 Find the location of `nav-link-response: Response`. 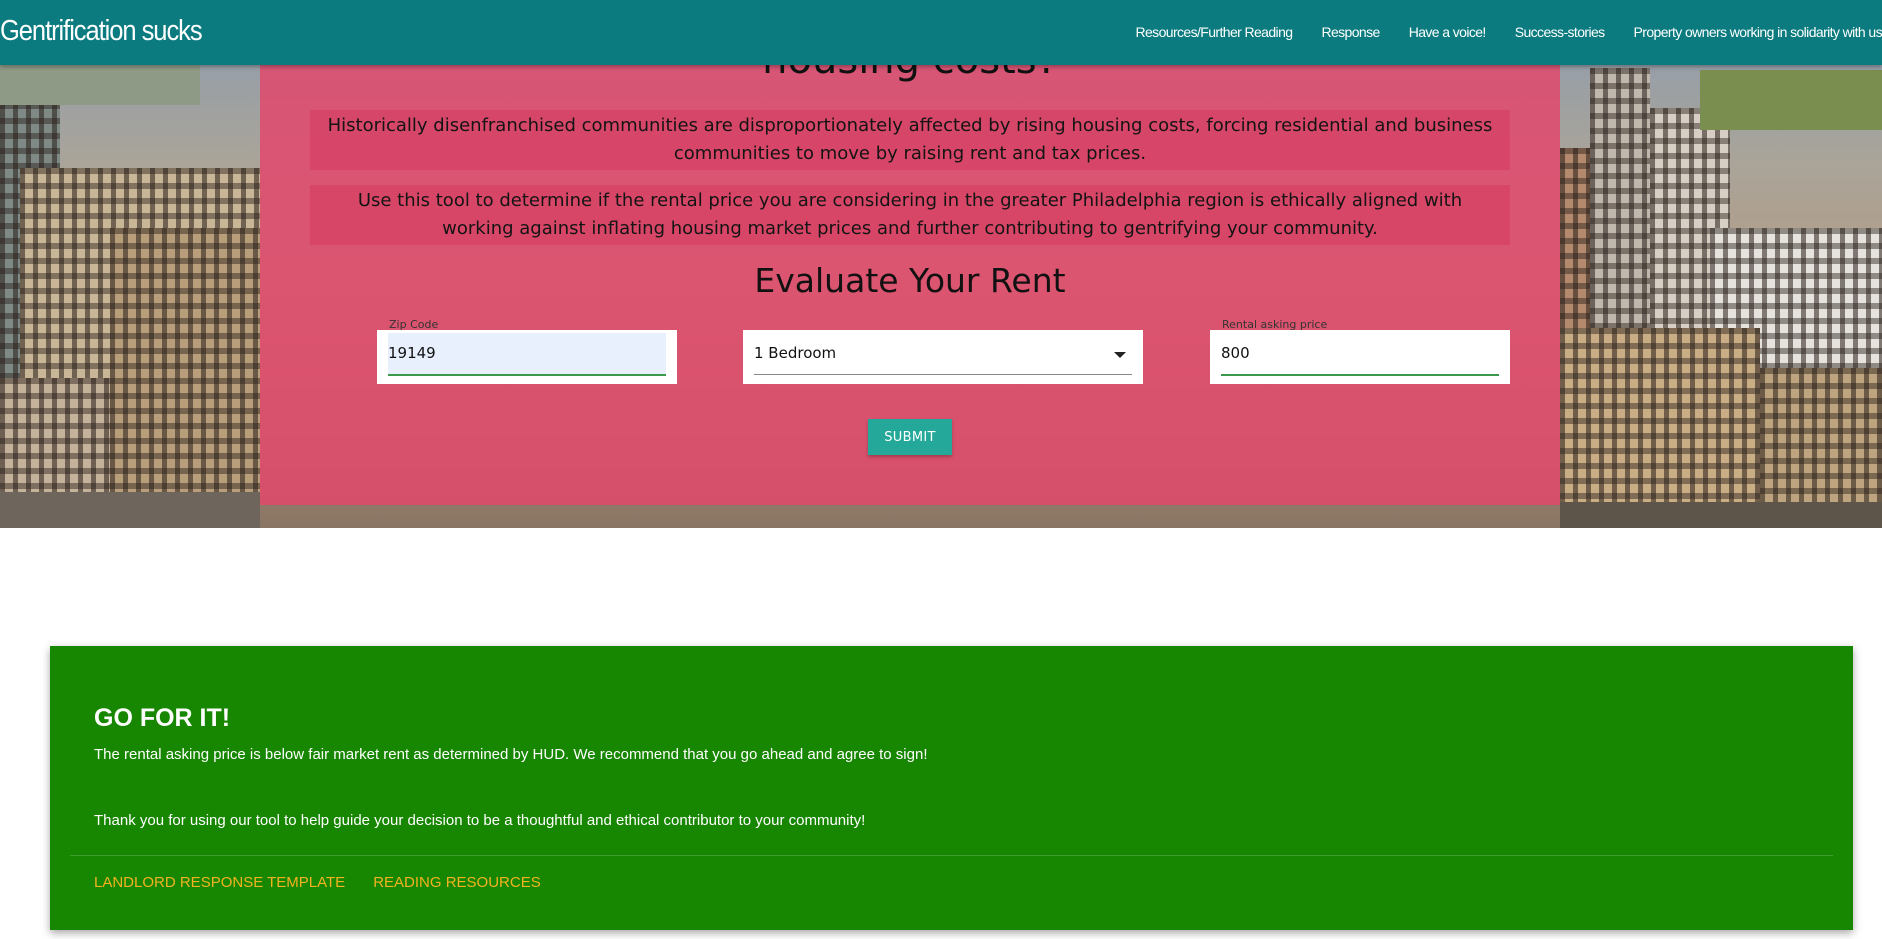

nav-link-response: Response is located at coordinates (1350, 32).